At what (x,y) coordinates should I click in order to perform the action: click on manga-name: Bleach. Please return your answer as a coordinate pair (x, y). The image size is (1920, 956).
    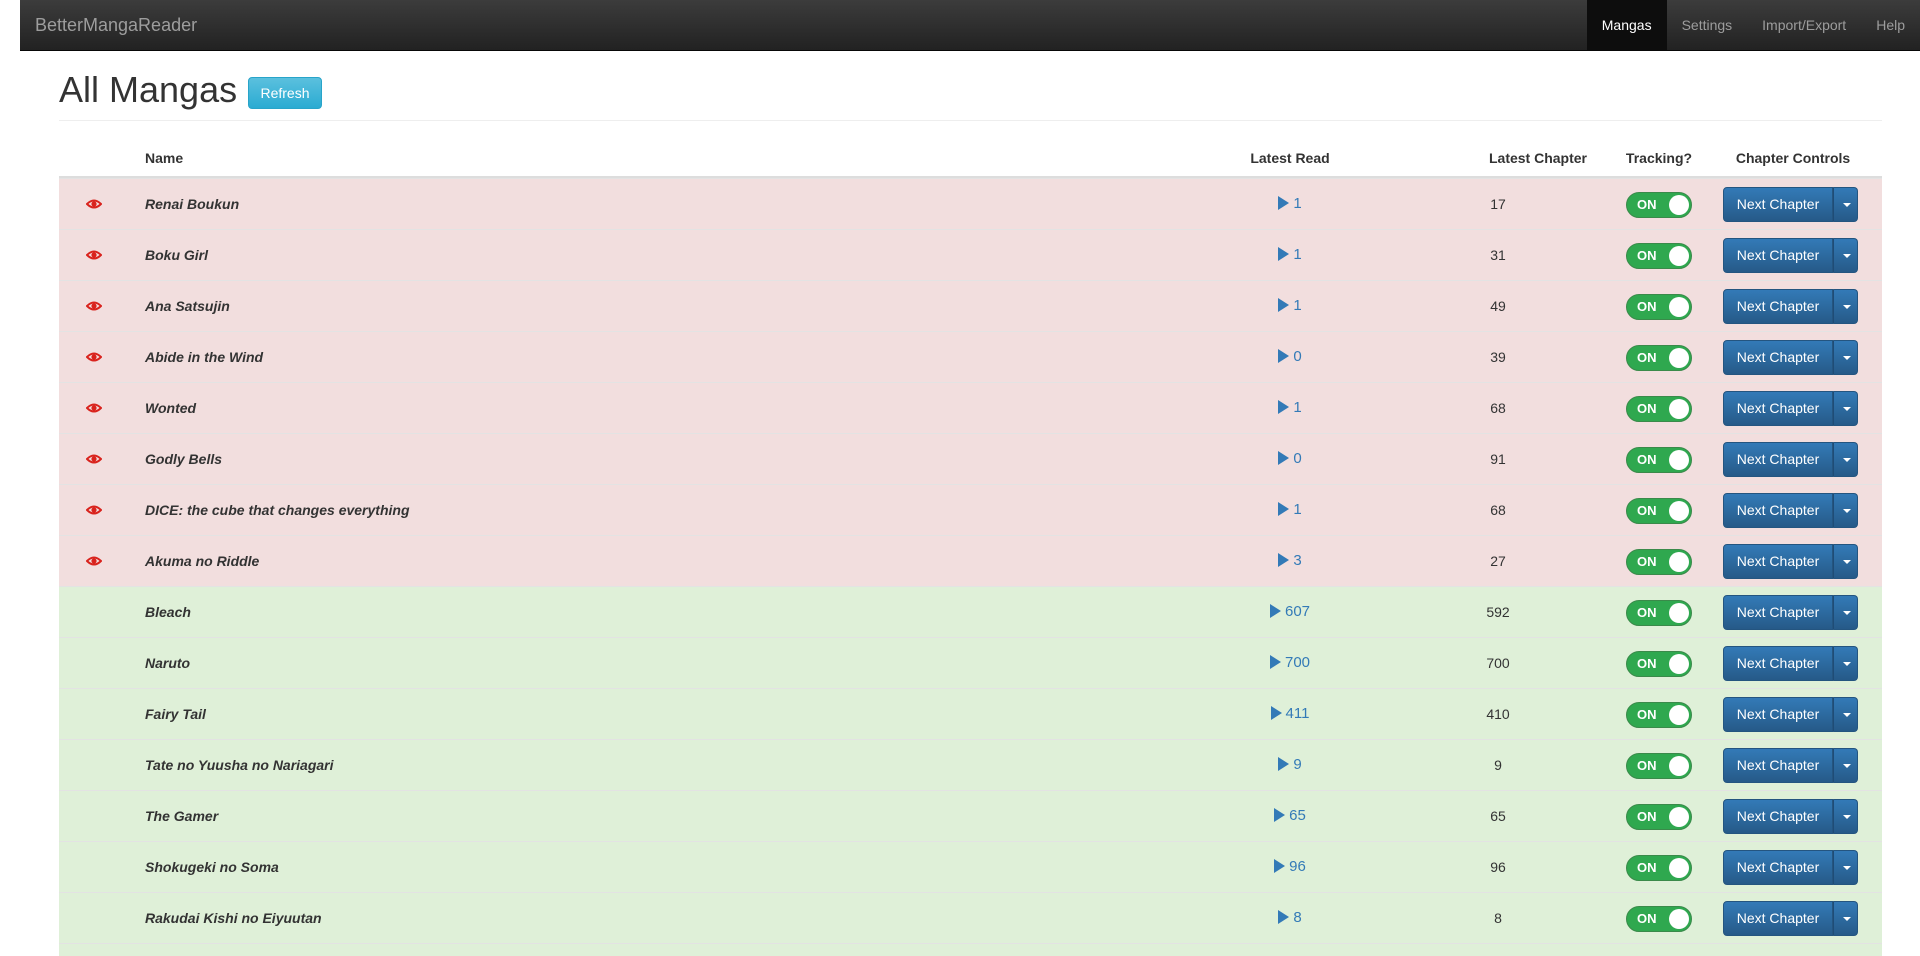
    Looking at the image, I should click on (168, 612).